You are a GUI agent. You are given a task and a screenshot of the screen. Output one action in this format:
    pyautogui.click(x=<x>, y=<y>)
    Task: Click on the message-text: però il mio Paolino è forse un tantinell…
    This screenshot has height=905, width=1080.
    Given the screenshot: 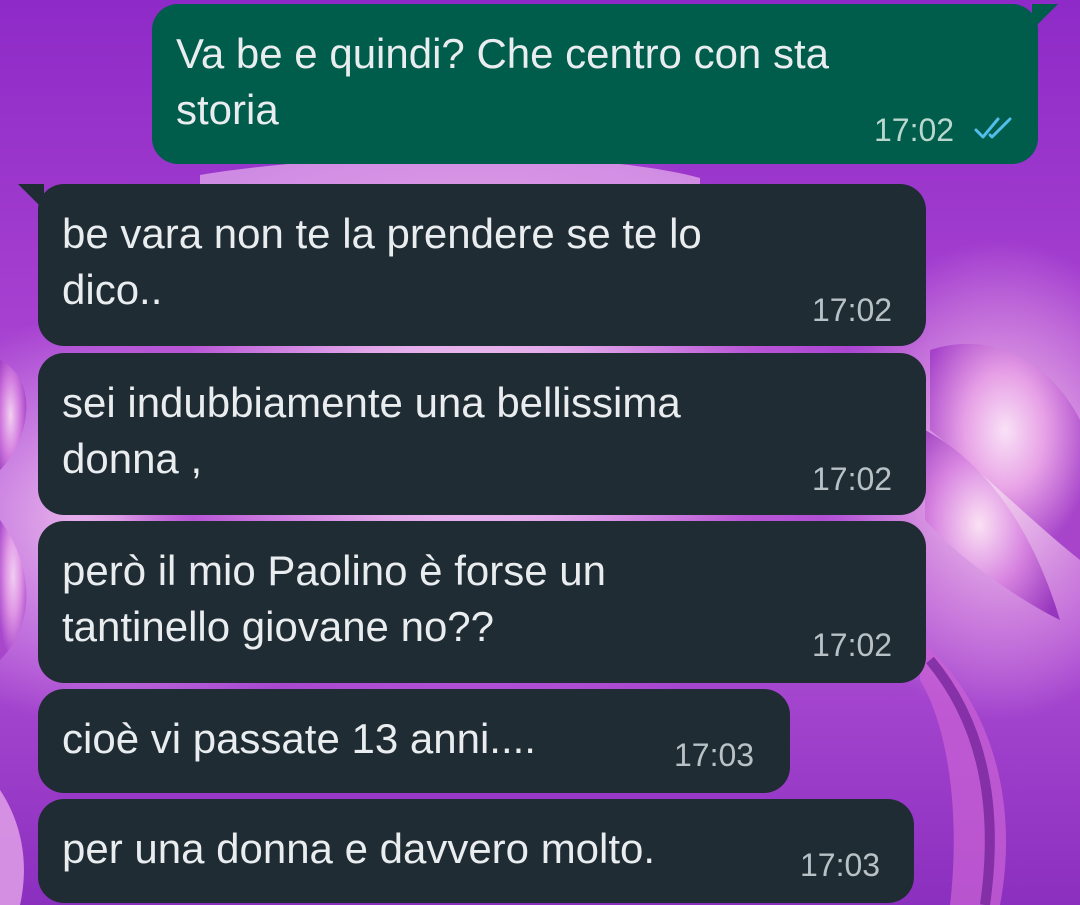 What is the action you would take?
    pyautogui.click(x=334, y=598)
    